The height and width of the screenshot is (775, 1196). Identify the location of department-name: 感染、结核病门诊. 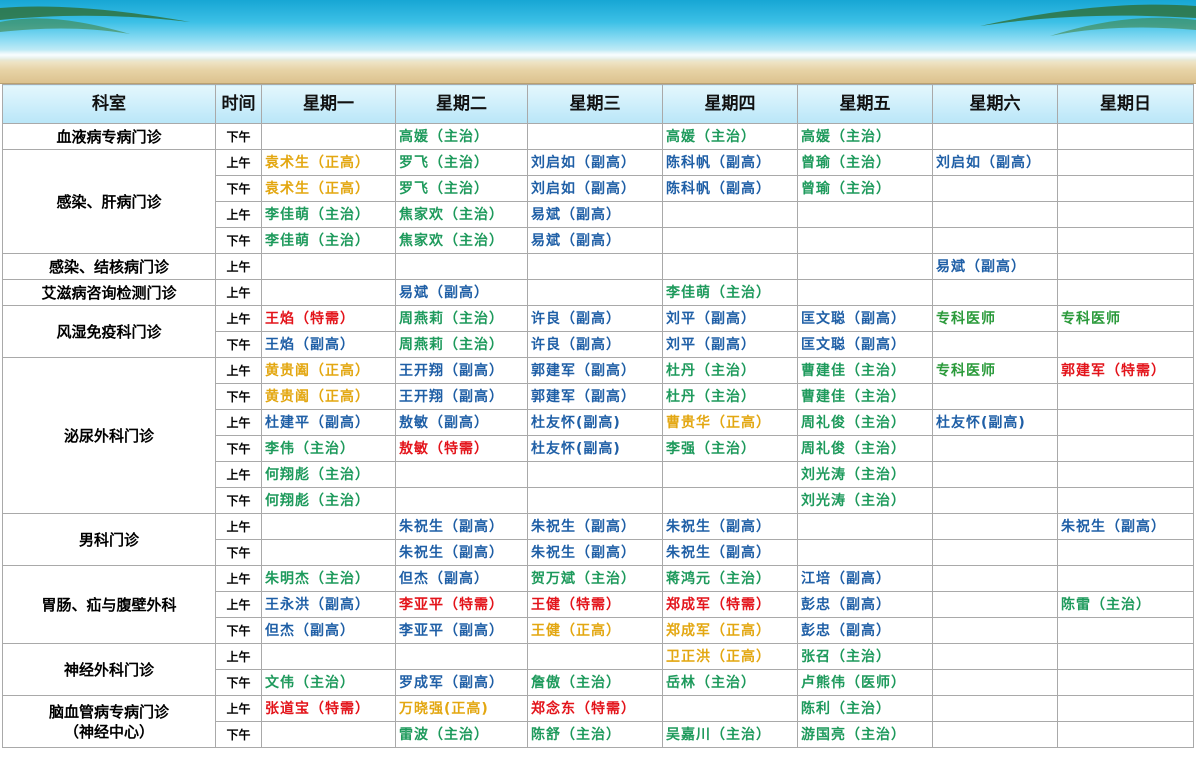
(109, 266).